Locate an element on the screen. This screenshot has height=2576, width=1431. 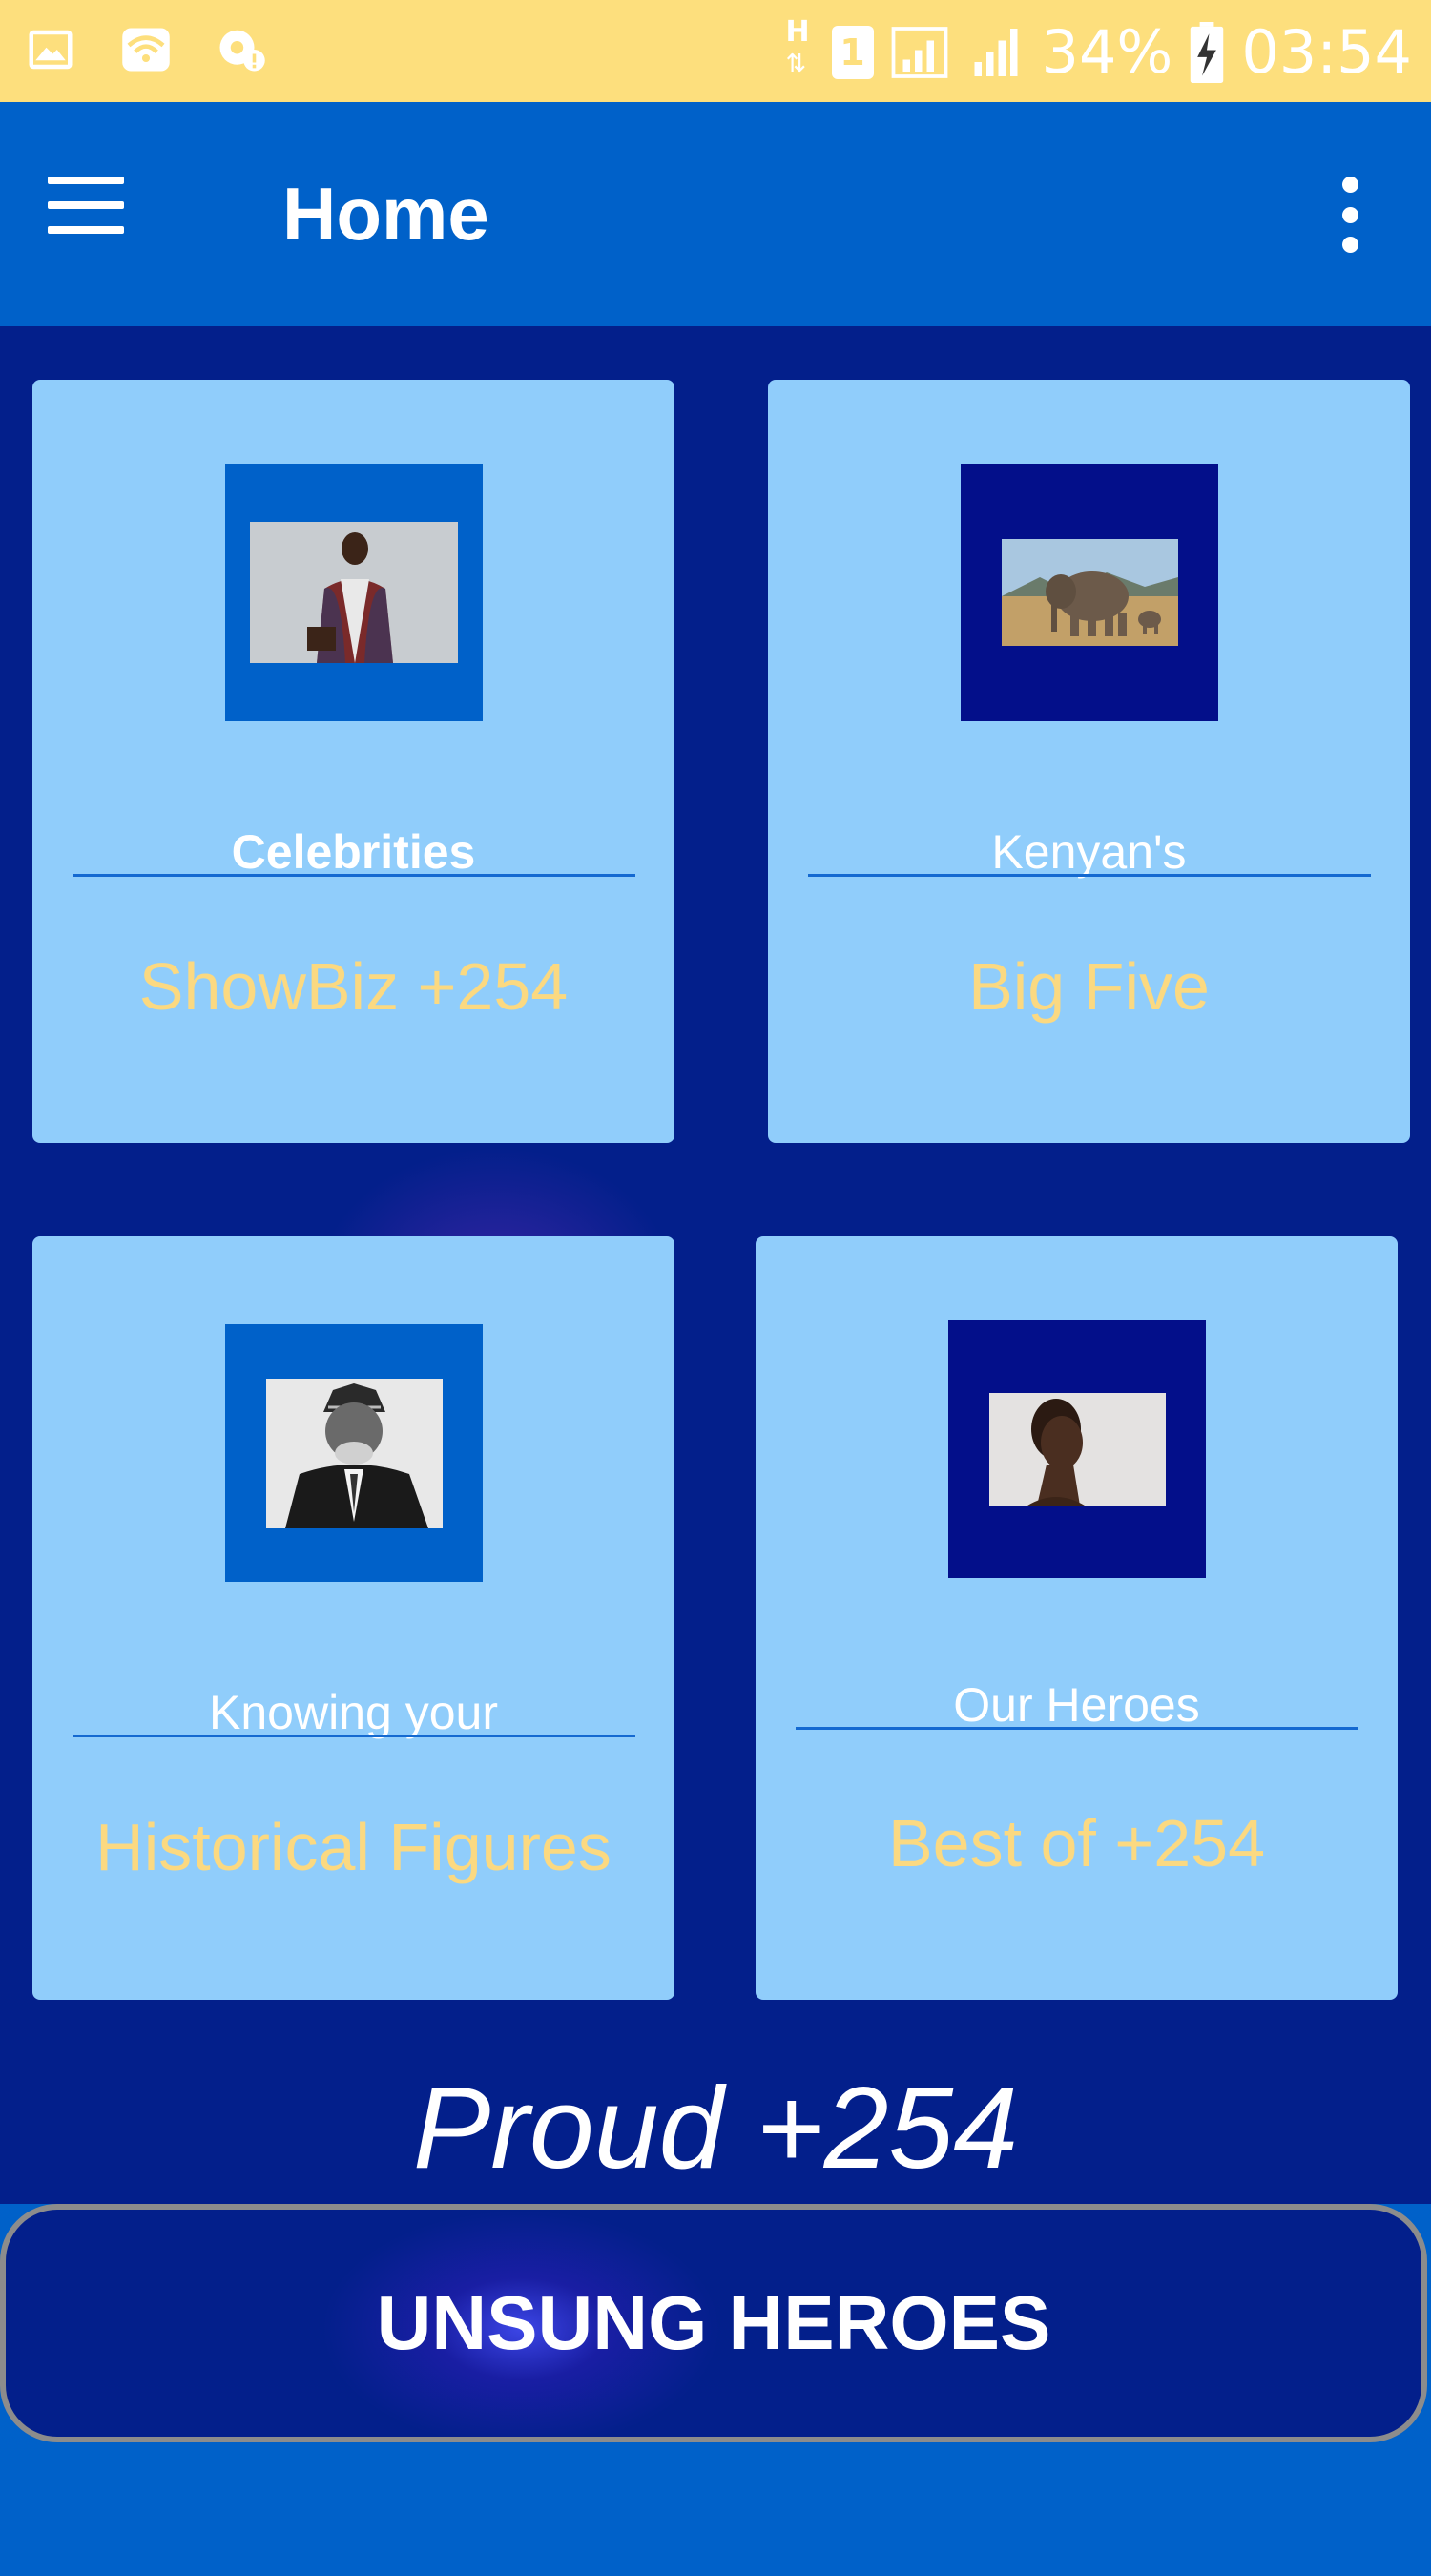
battery-percent: 34% is located at coordinates (1107, 52).